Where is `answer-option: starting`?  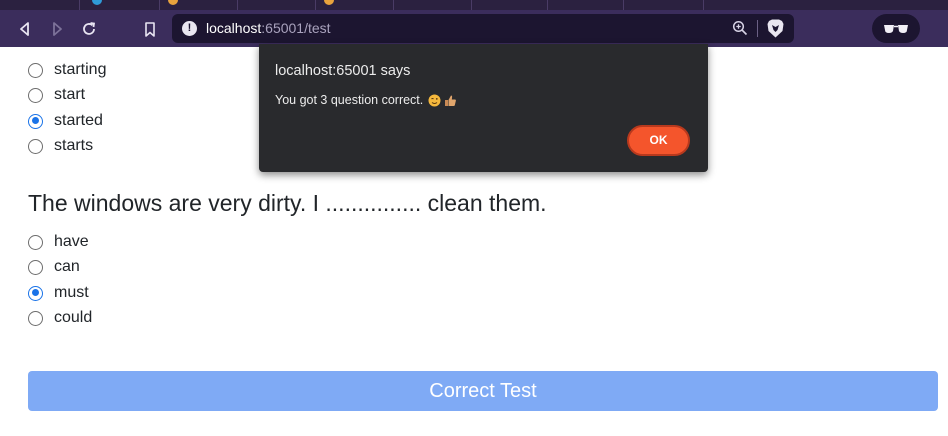 answer-option: starting is located at coordinates (67, 70).